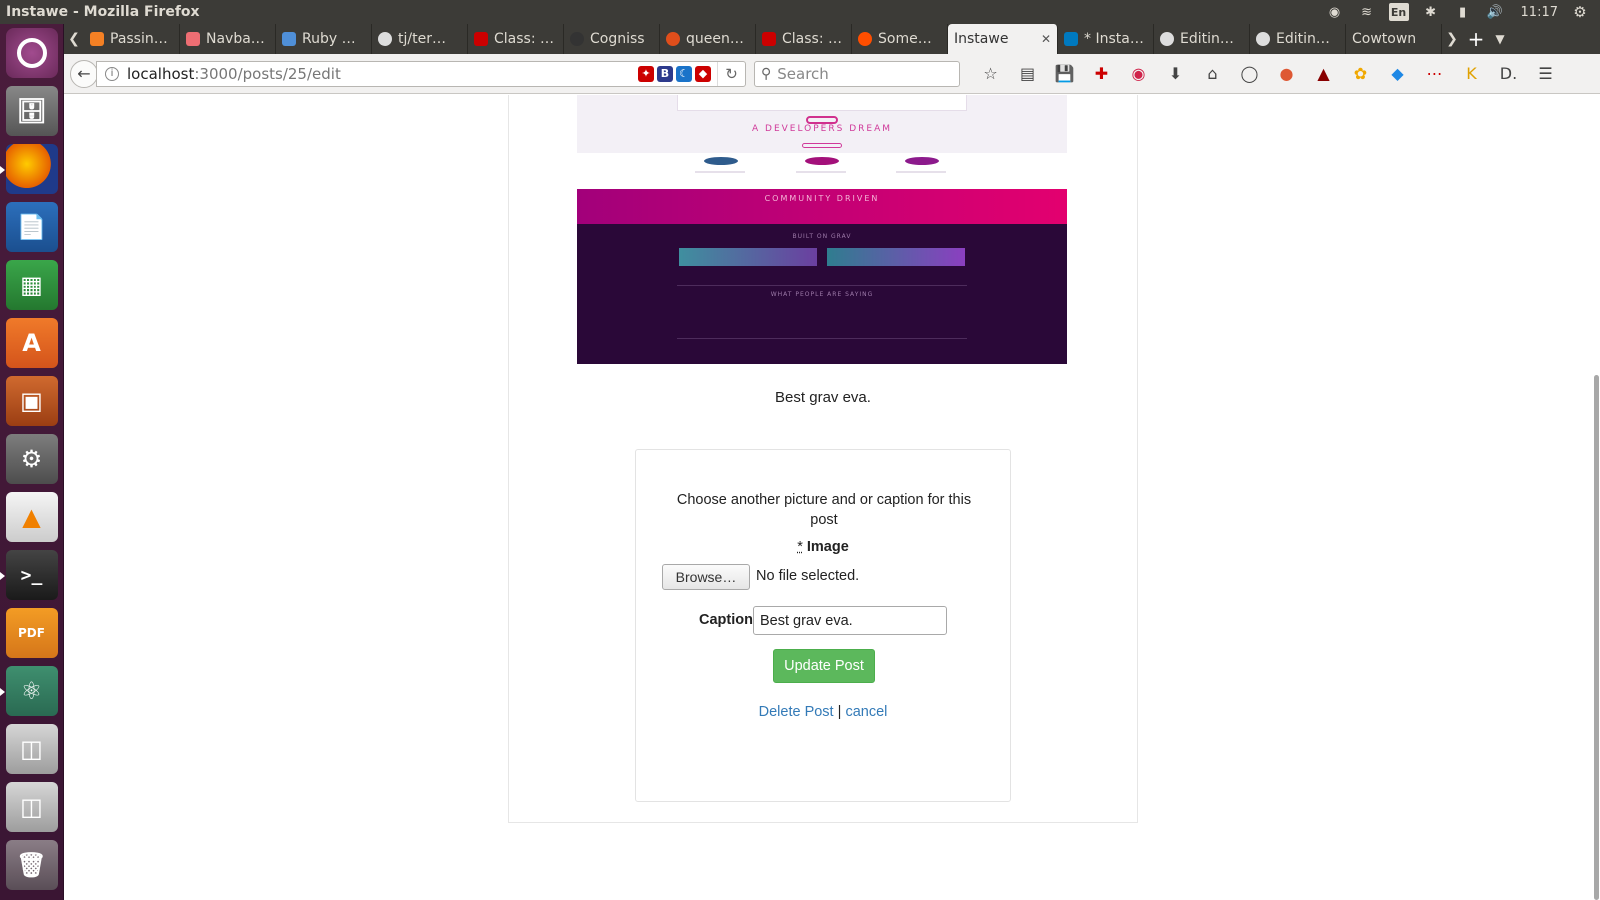 The height and width of the screenshot is (900, 1600). I want to click on info-icon: i, so click(112, 73).